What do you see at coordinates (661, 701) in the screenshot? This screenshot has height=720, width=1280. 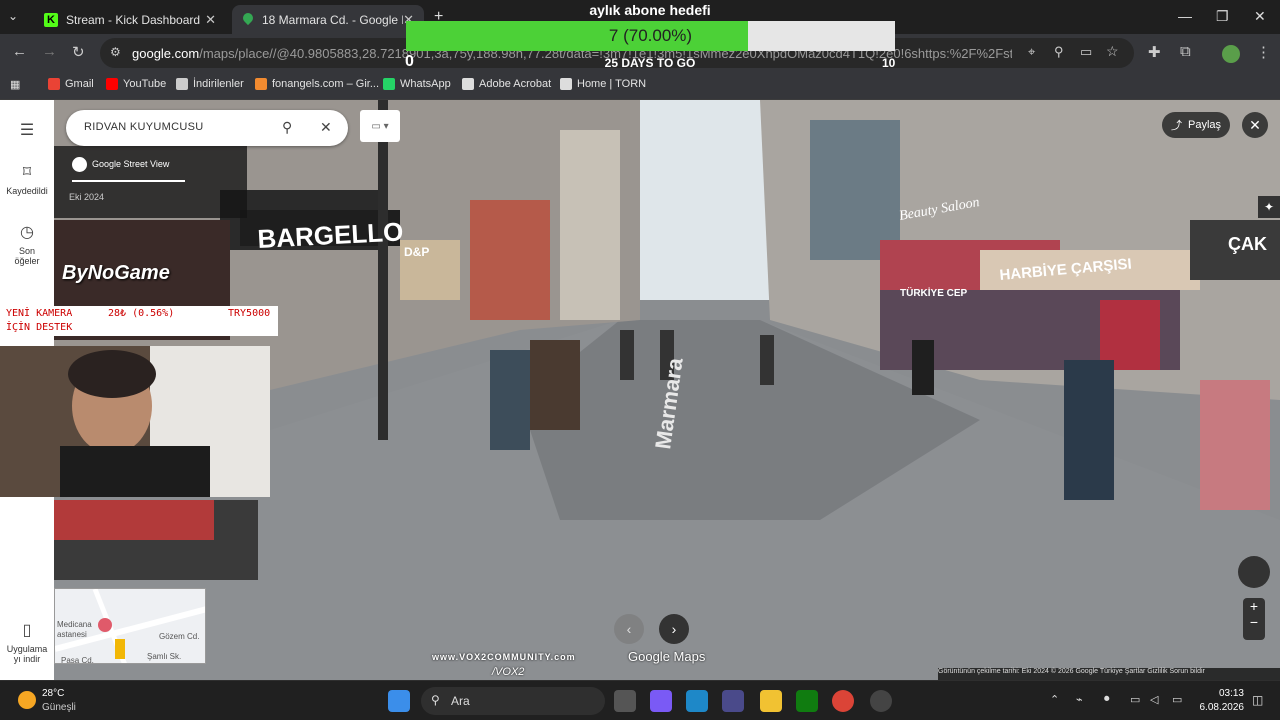 I see `copilot-icon` at bounding box center [661, 701].